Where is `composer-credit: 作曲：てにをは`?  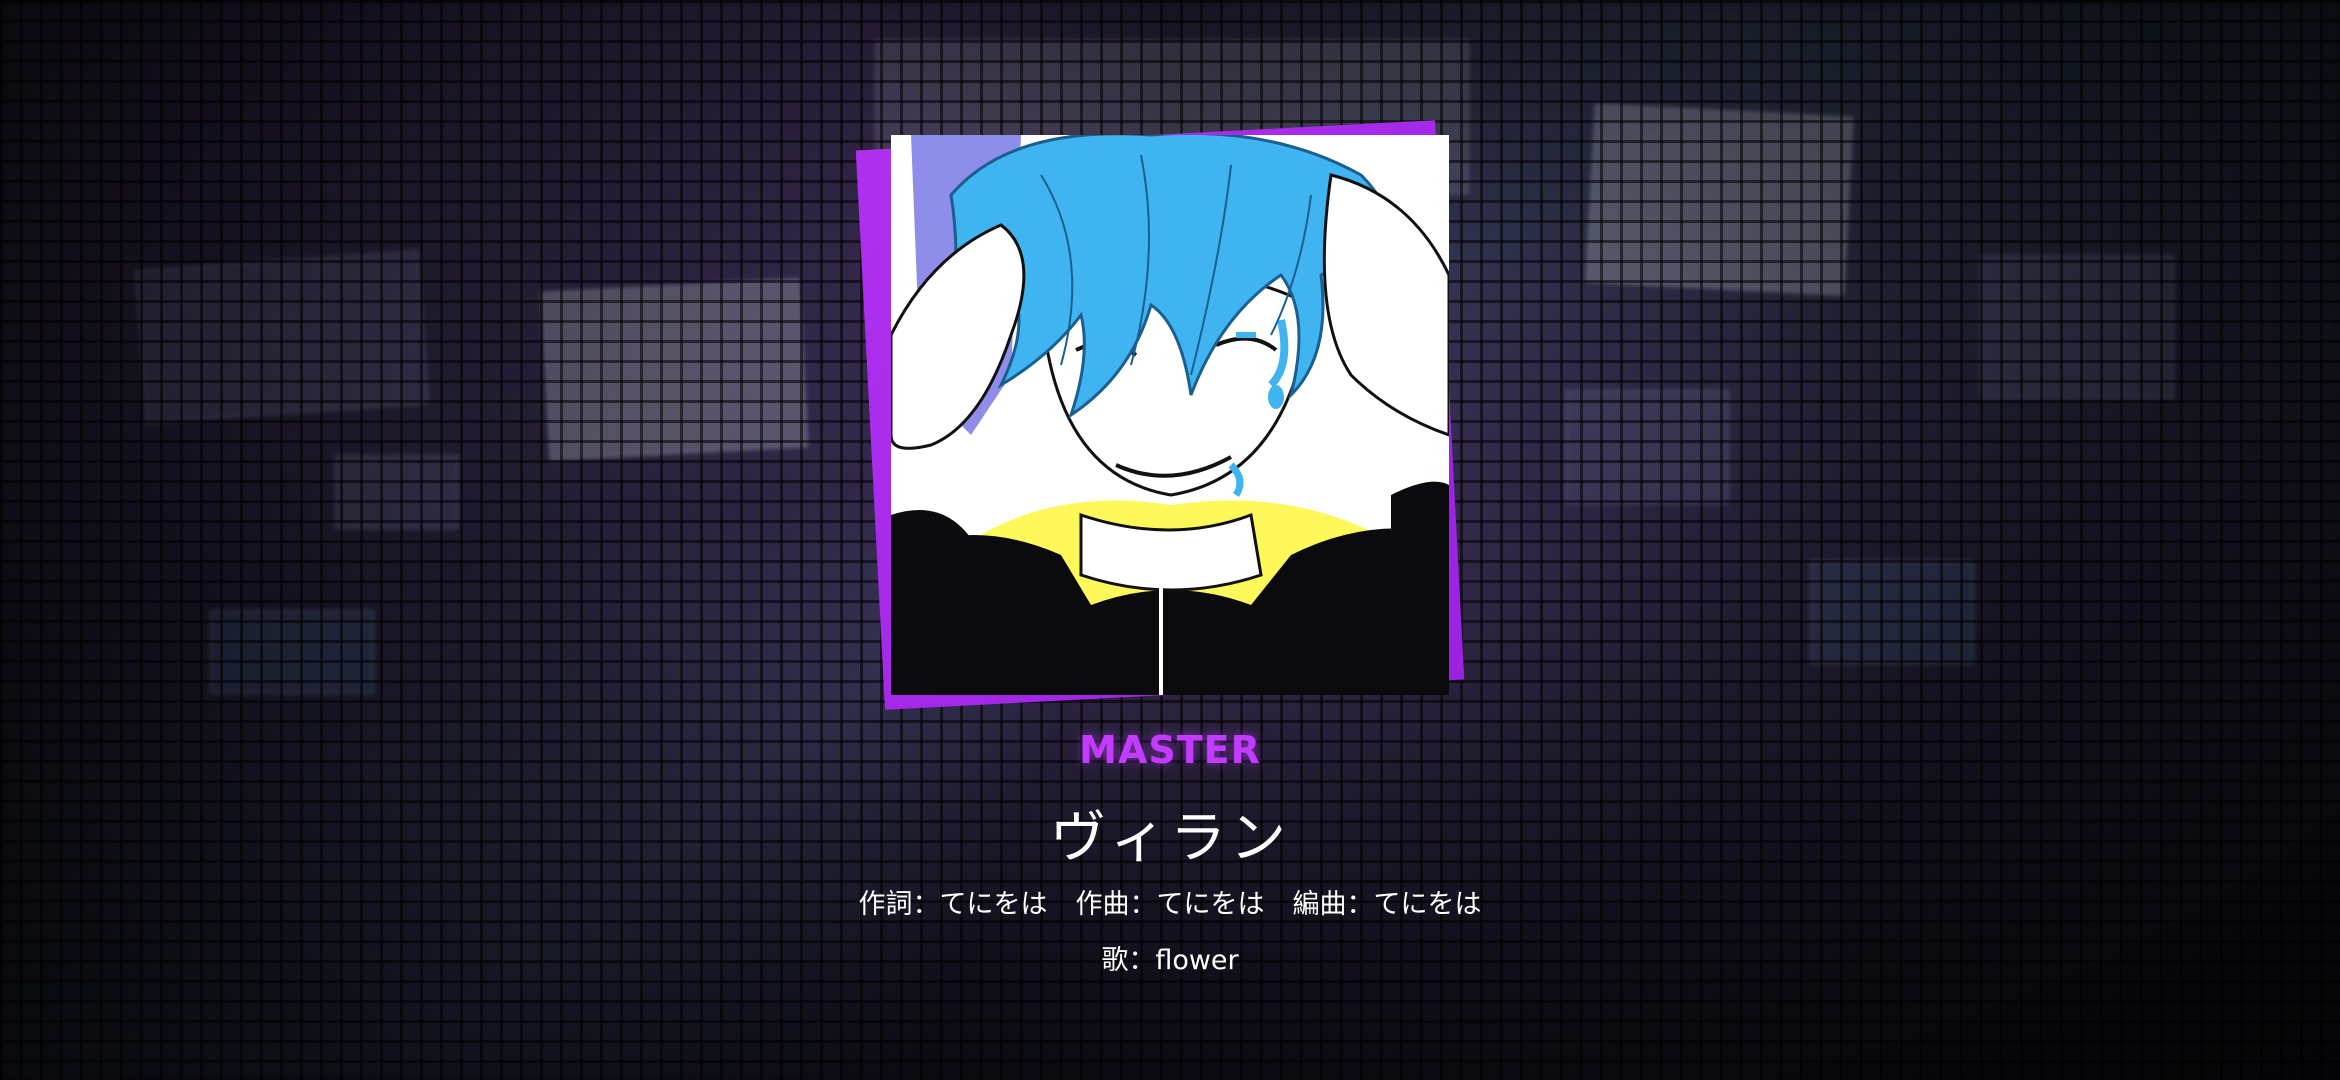 composer-credit: 作曲：てにをは is located at coordinates (1170, 904).